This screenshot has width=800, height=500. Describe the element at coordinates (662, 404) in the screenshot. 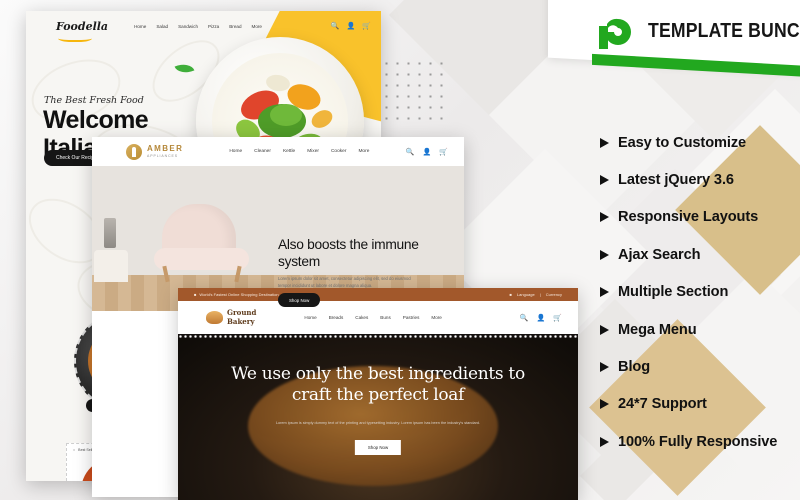

I see `feature-label: 24*7 Support` at that location.